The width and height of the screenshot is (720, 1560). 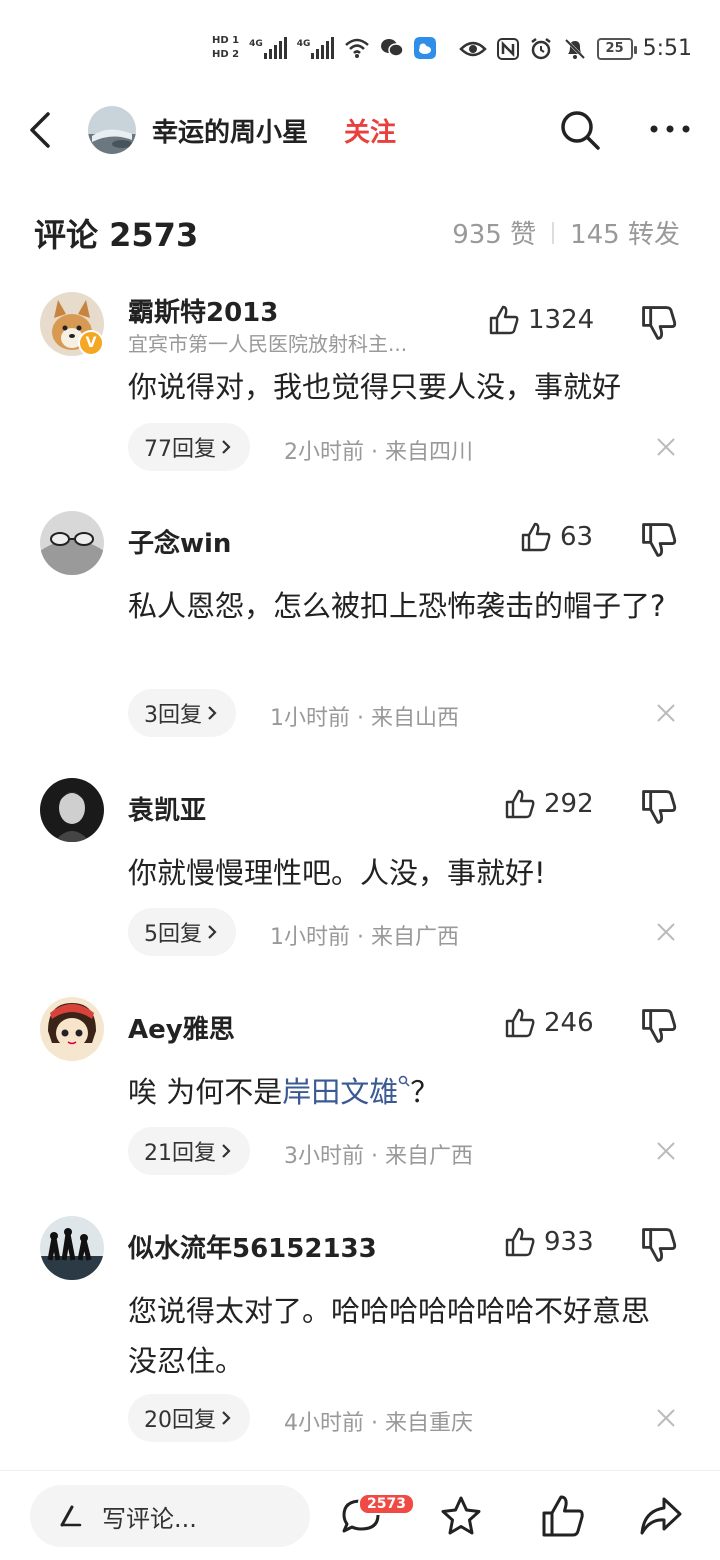 I want to click on alarm-icon, so click(x=540, y=48).